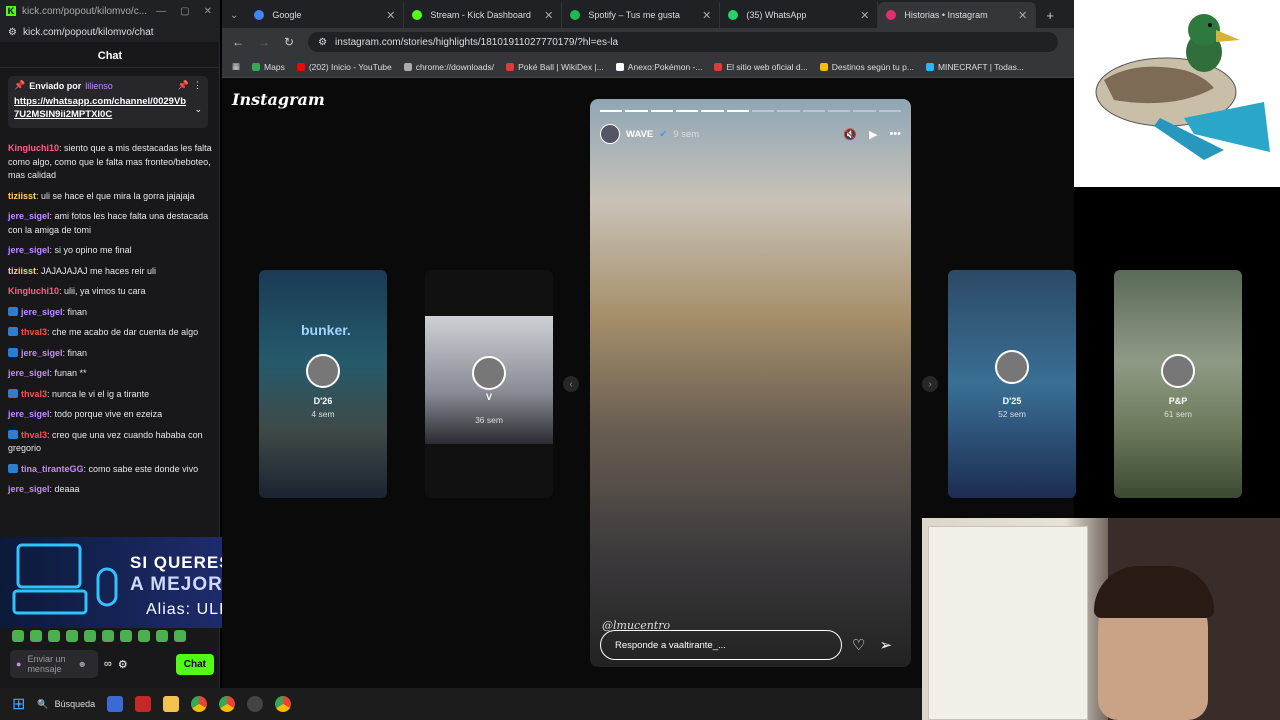  What do you see at coordinates (66, 704) in the screenshot?
I see `taskbar-search: 🔍 Búsqueda` at bounding box center [66, 704].